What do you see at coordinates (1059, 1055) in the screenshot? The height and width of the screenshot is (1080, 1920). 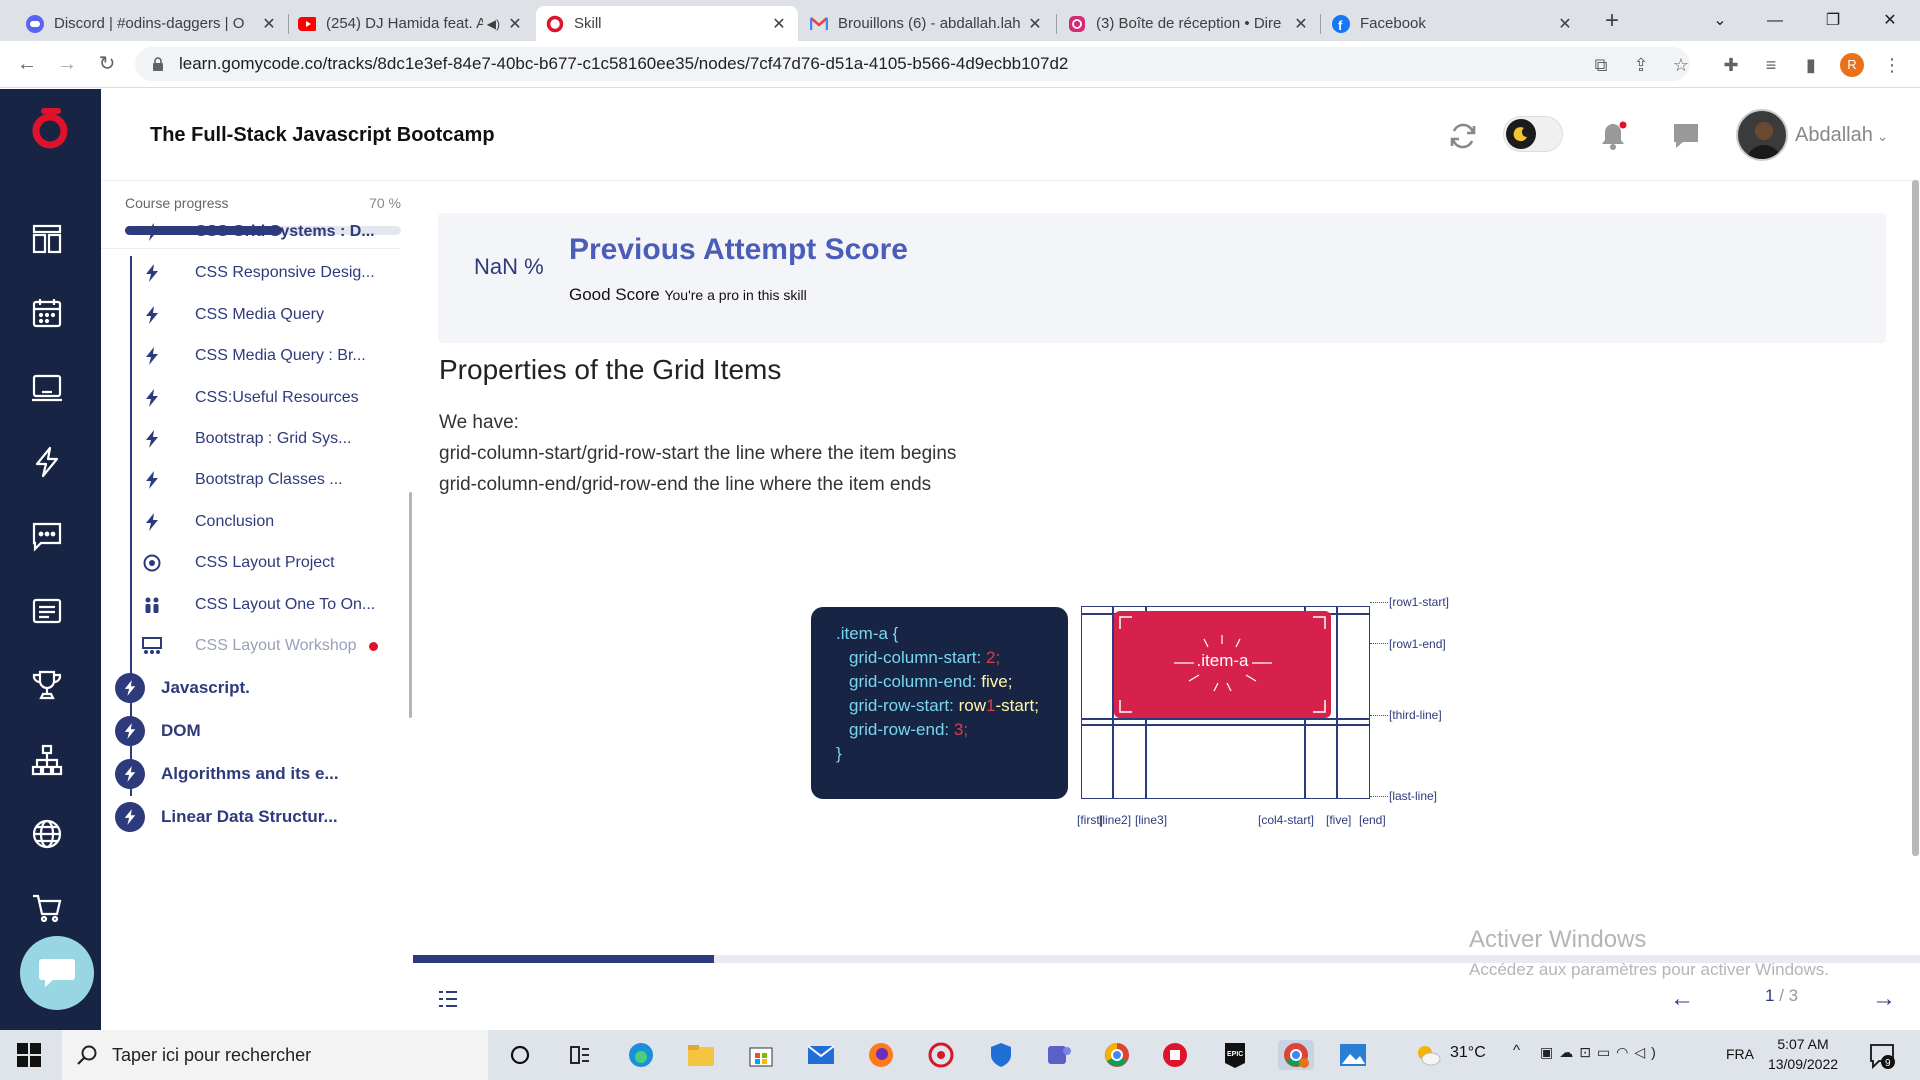 I see `teams-icon` at bounding box center [1059, 1055].